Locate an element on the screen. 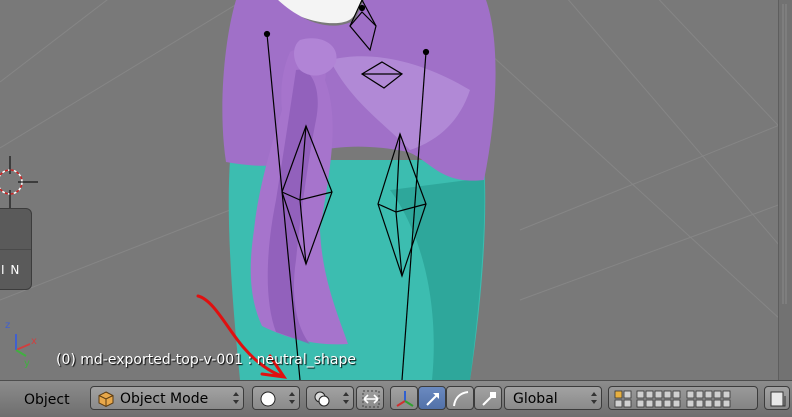  manipulator-toggle-button is located at coordinates (404, 398).